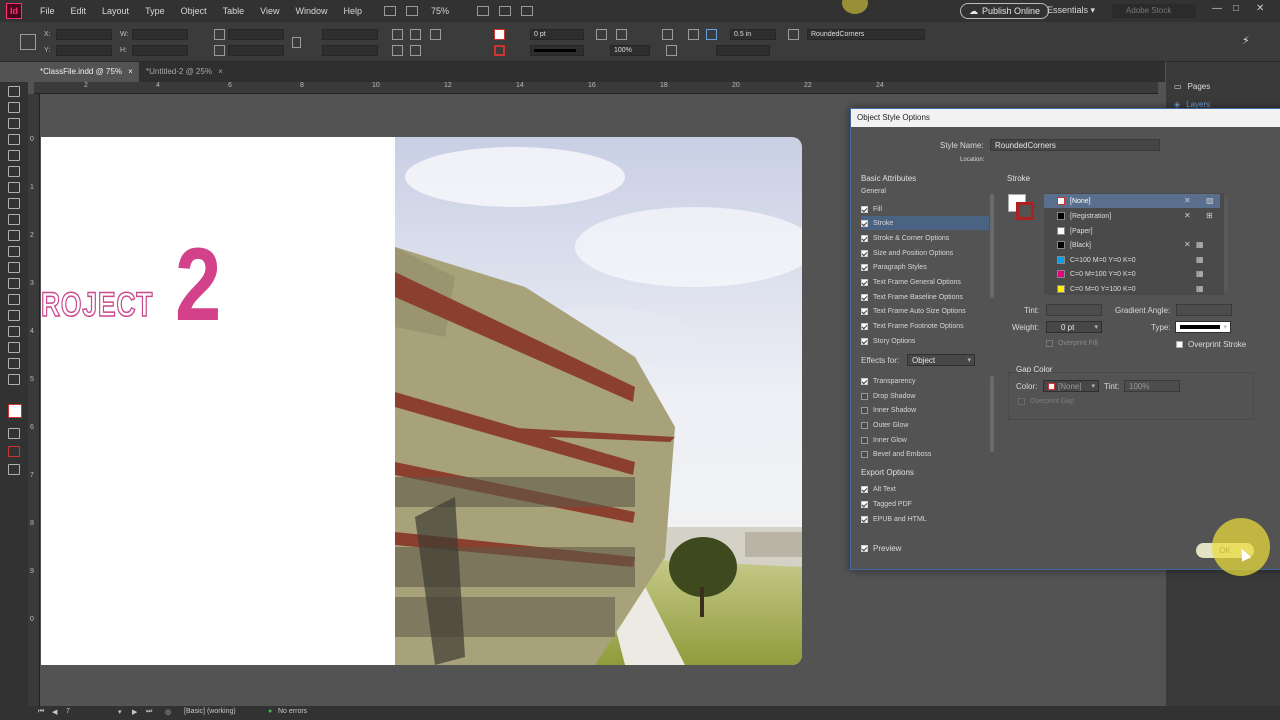 Image resolution: width=1280 pixels, height=720 pixels. I want to click on effect-inner-shadow: Inner Shadow, so click(925, 410).